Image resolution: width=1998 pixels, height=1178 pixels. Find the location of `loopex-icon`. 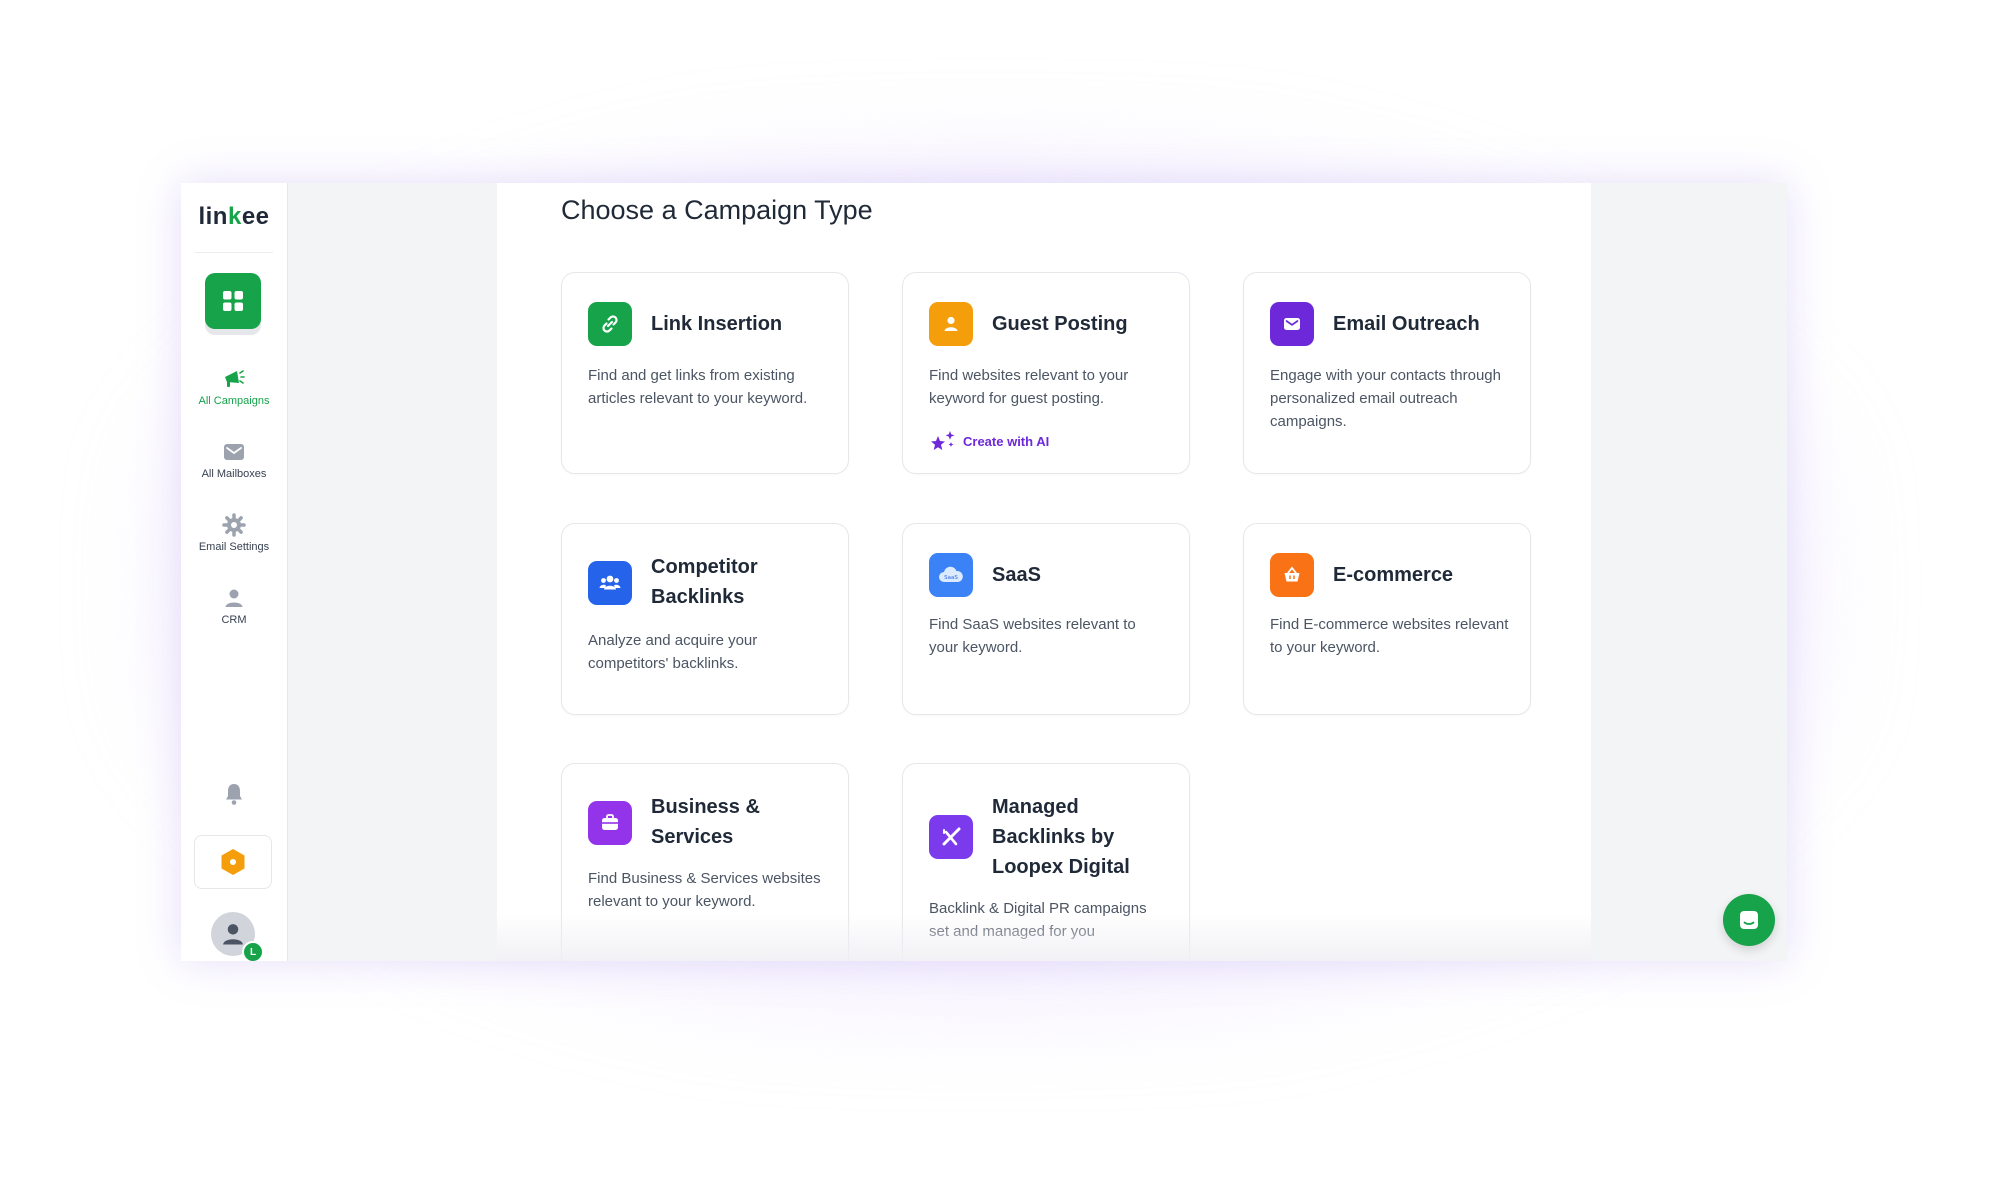

loopex-icon is located at coordinates (951, 837).